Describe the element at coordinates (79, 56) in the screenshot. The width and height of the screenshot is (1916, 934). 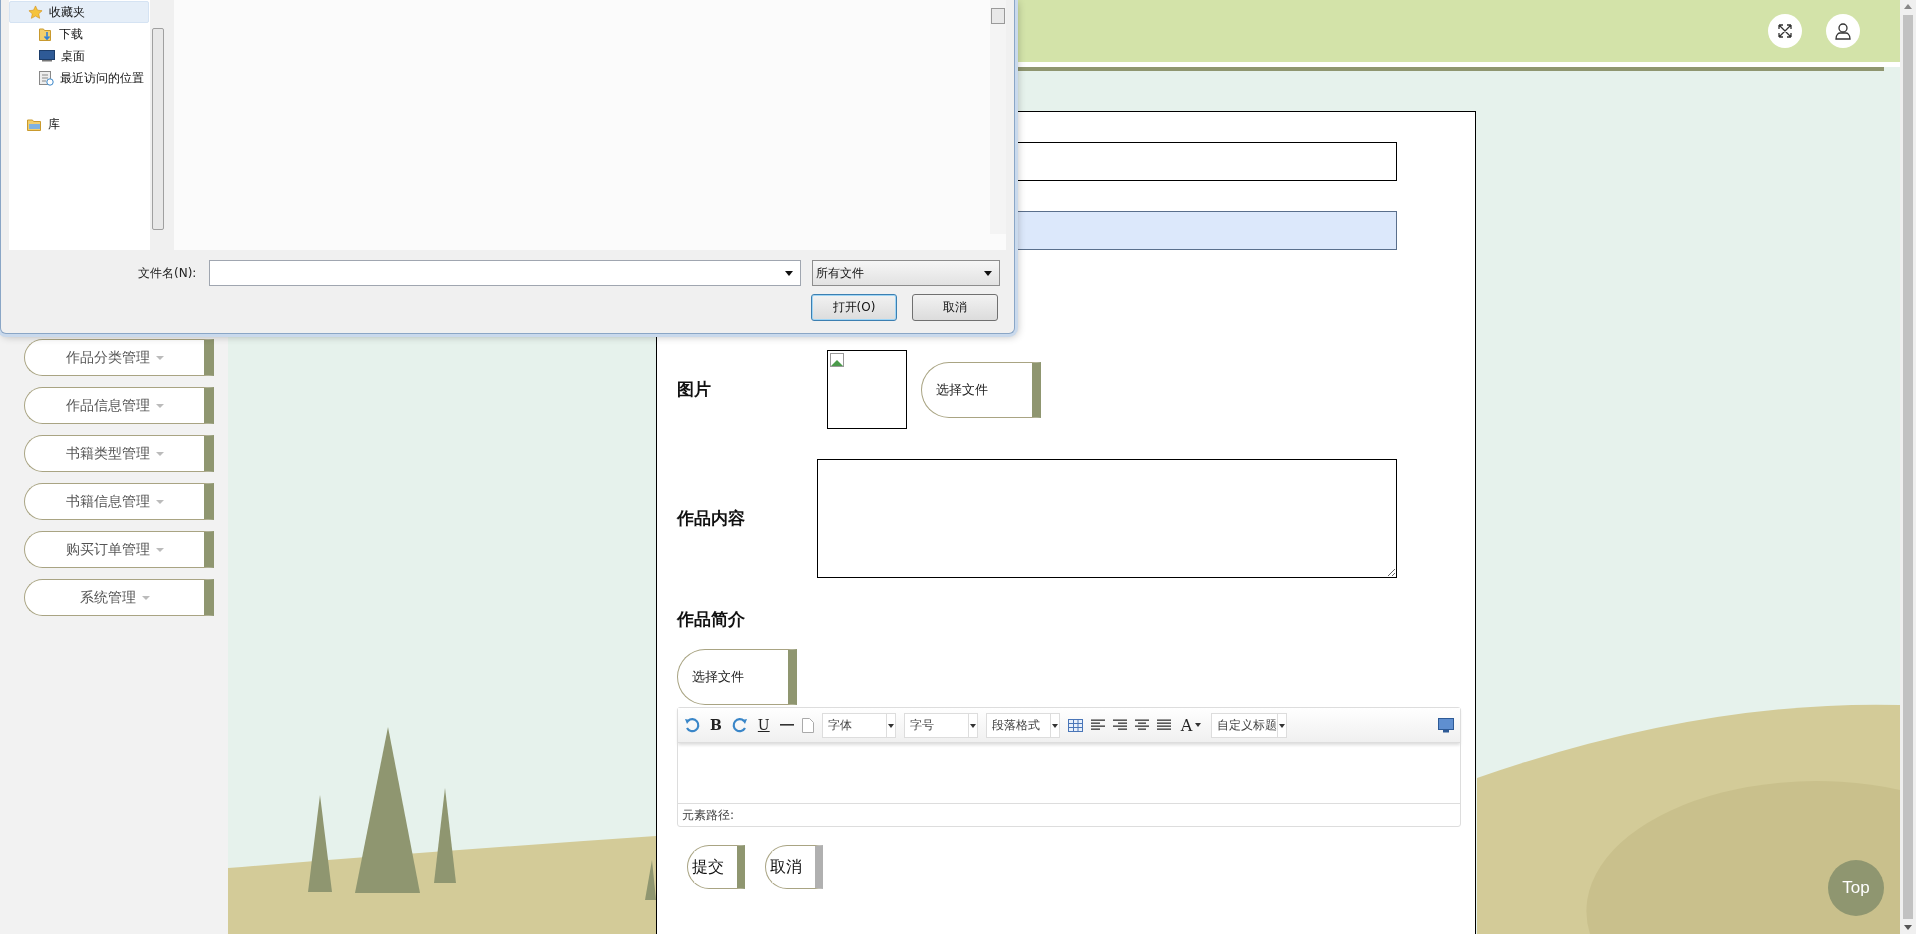
I see `nav-item: 桌面` at that location.